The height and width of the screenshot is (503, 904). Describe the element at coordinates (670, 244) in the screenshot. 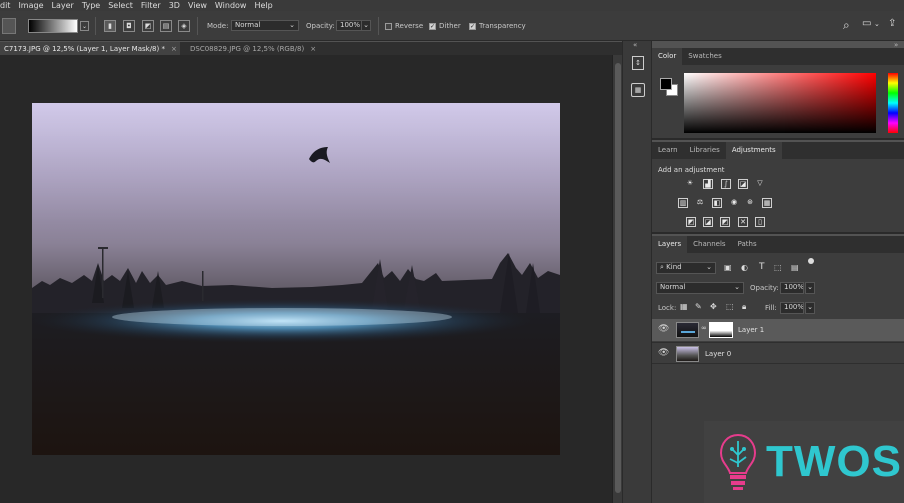

I see `tab-layers: Layers` at that location.